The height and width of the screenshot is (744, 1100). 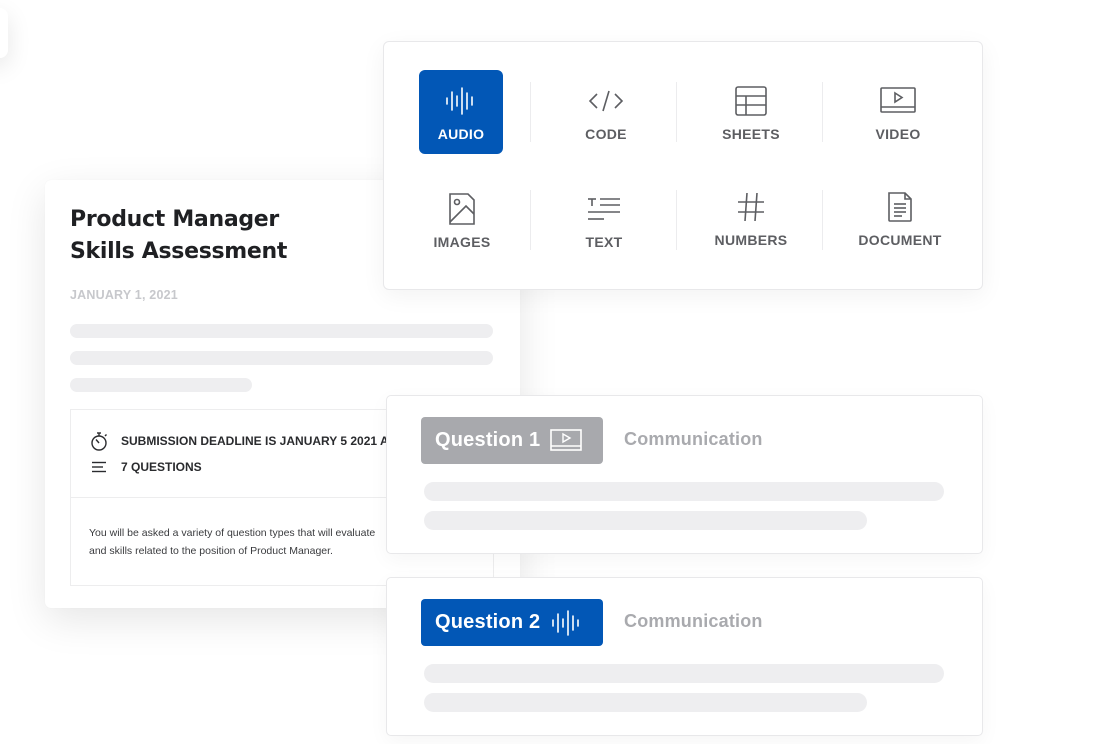 I want to click on assessment-title-line-2: Skills Assessment, so click(x=179, y=251).